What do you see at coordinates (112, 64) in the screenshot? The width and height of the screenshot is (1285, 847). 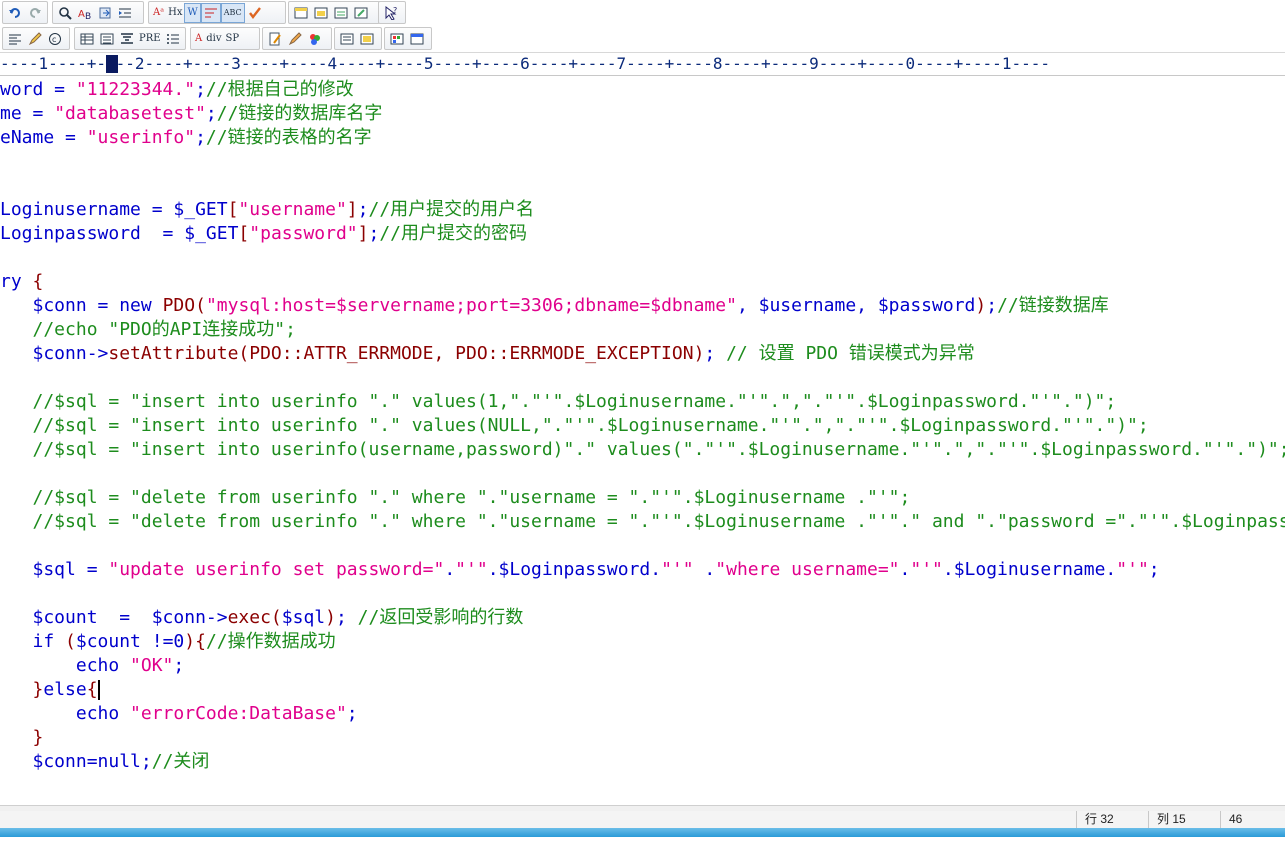 I see `ruler-cursor-marker` at bounding box center [112, 64].